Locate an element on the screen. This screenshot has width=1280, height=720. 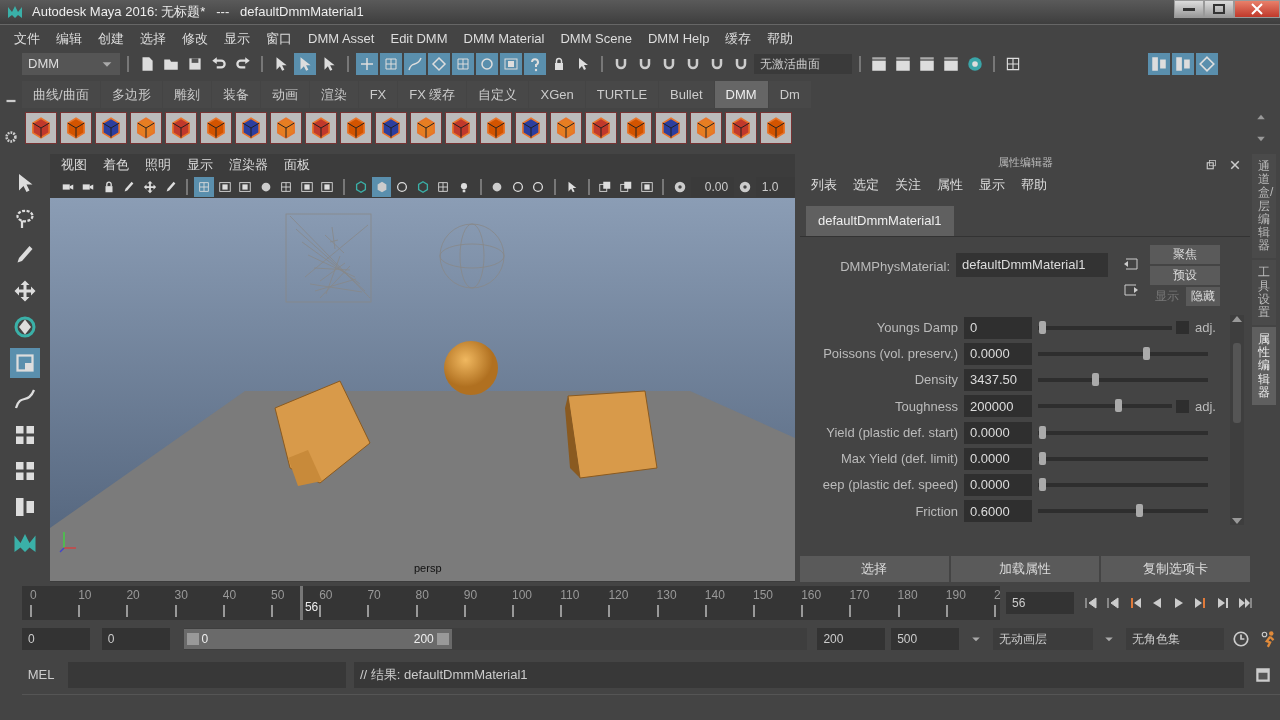
surface-field: 无激活曲面 is located at coordinates (803, 64).